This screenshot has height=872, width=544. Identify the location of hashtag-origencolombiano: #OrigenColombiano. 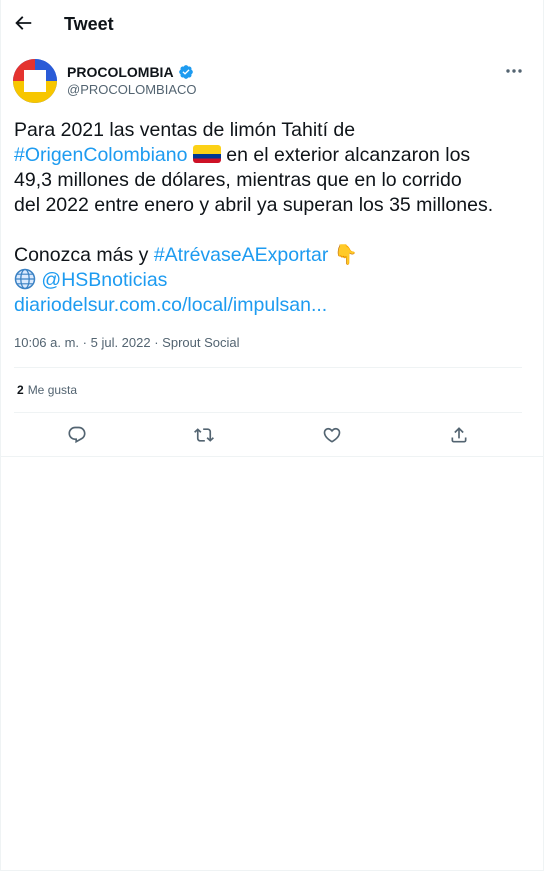
(100, 155).